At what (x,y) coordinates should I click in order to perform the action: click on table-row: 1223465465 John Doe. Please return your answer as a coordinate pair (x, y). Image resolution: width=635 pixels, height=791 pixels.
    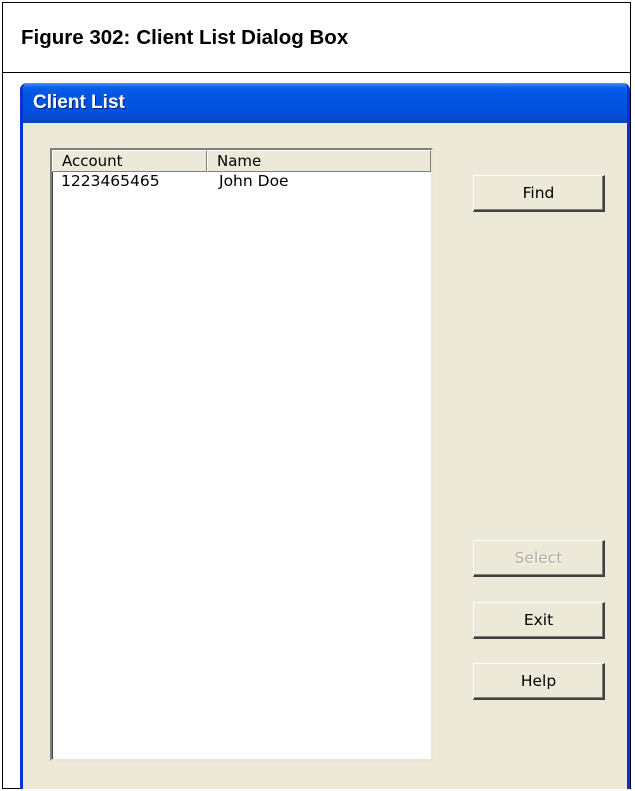
    Looking at the image, I should click on (241, 182).